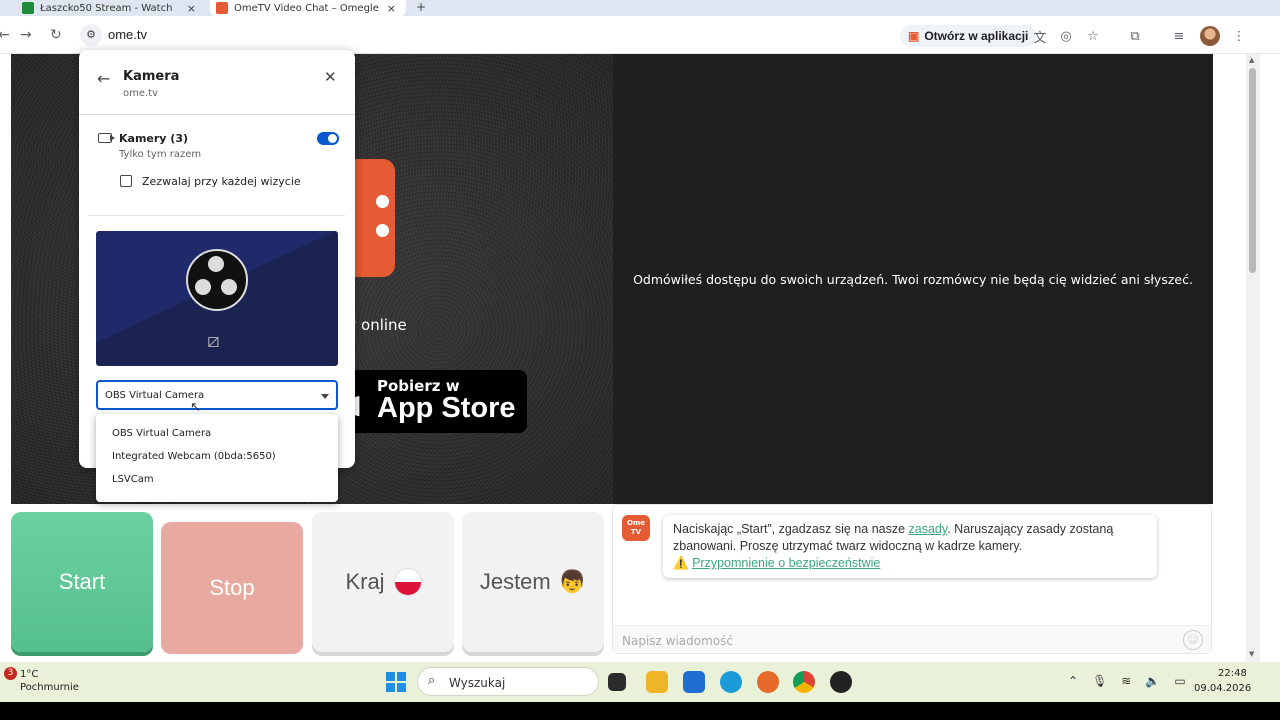  I want to click on app-store-badge: ◖ Pobierz w App Store, so click(433, 401).